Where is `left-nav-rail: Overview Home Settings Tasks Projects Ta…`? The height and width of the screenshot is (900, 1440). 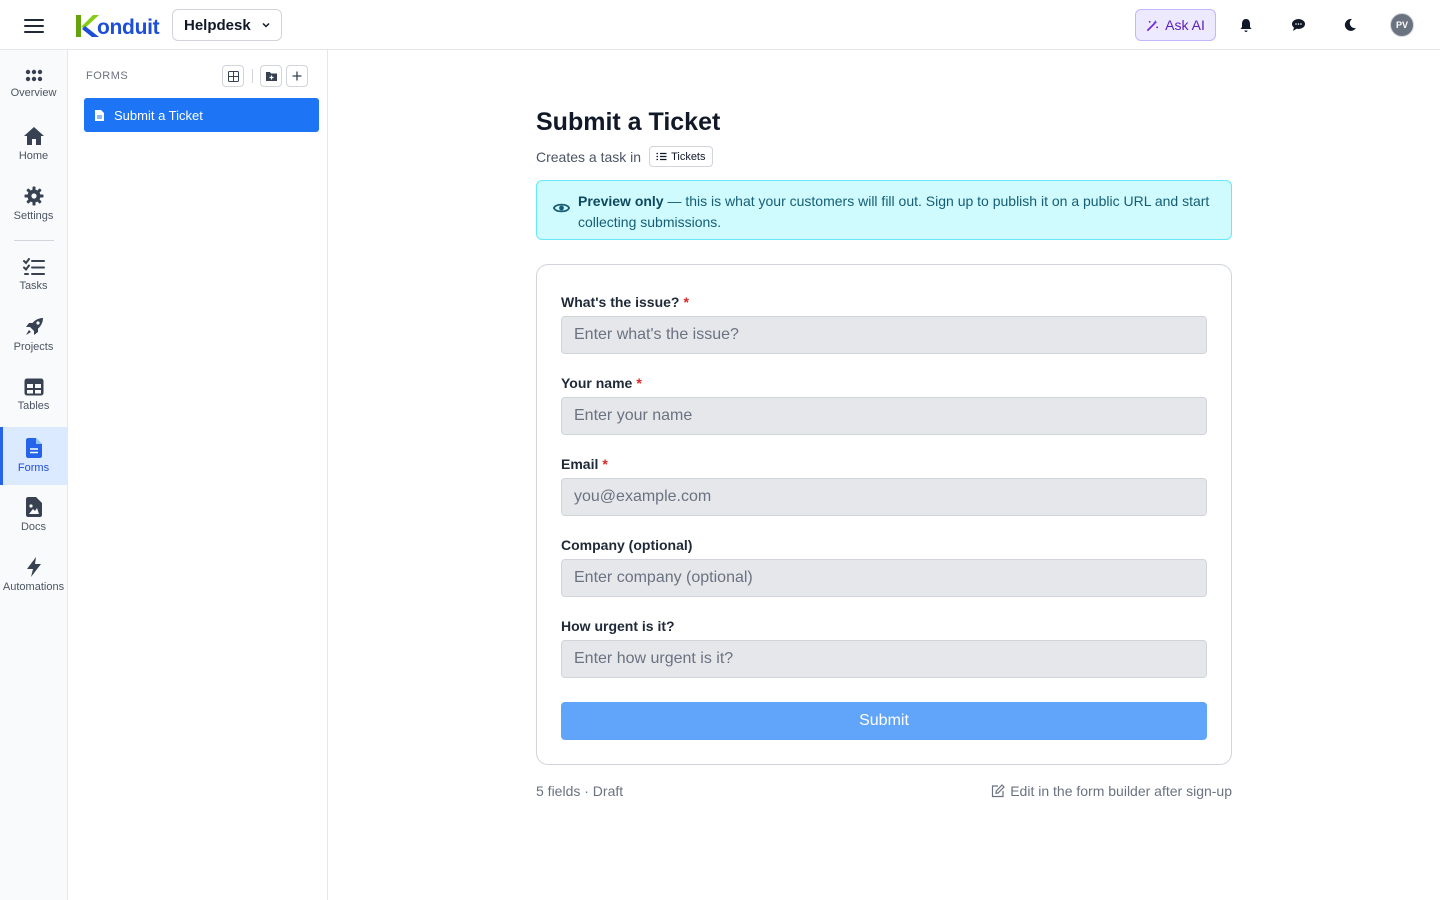
left-nav-rail: Overview Home Settings Tasks Projects Ta… is located at coordinates (34, 475).